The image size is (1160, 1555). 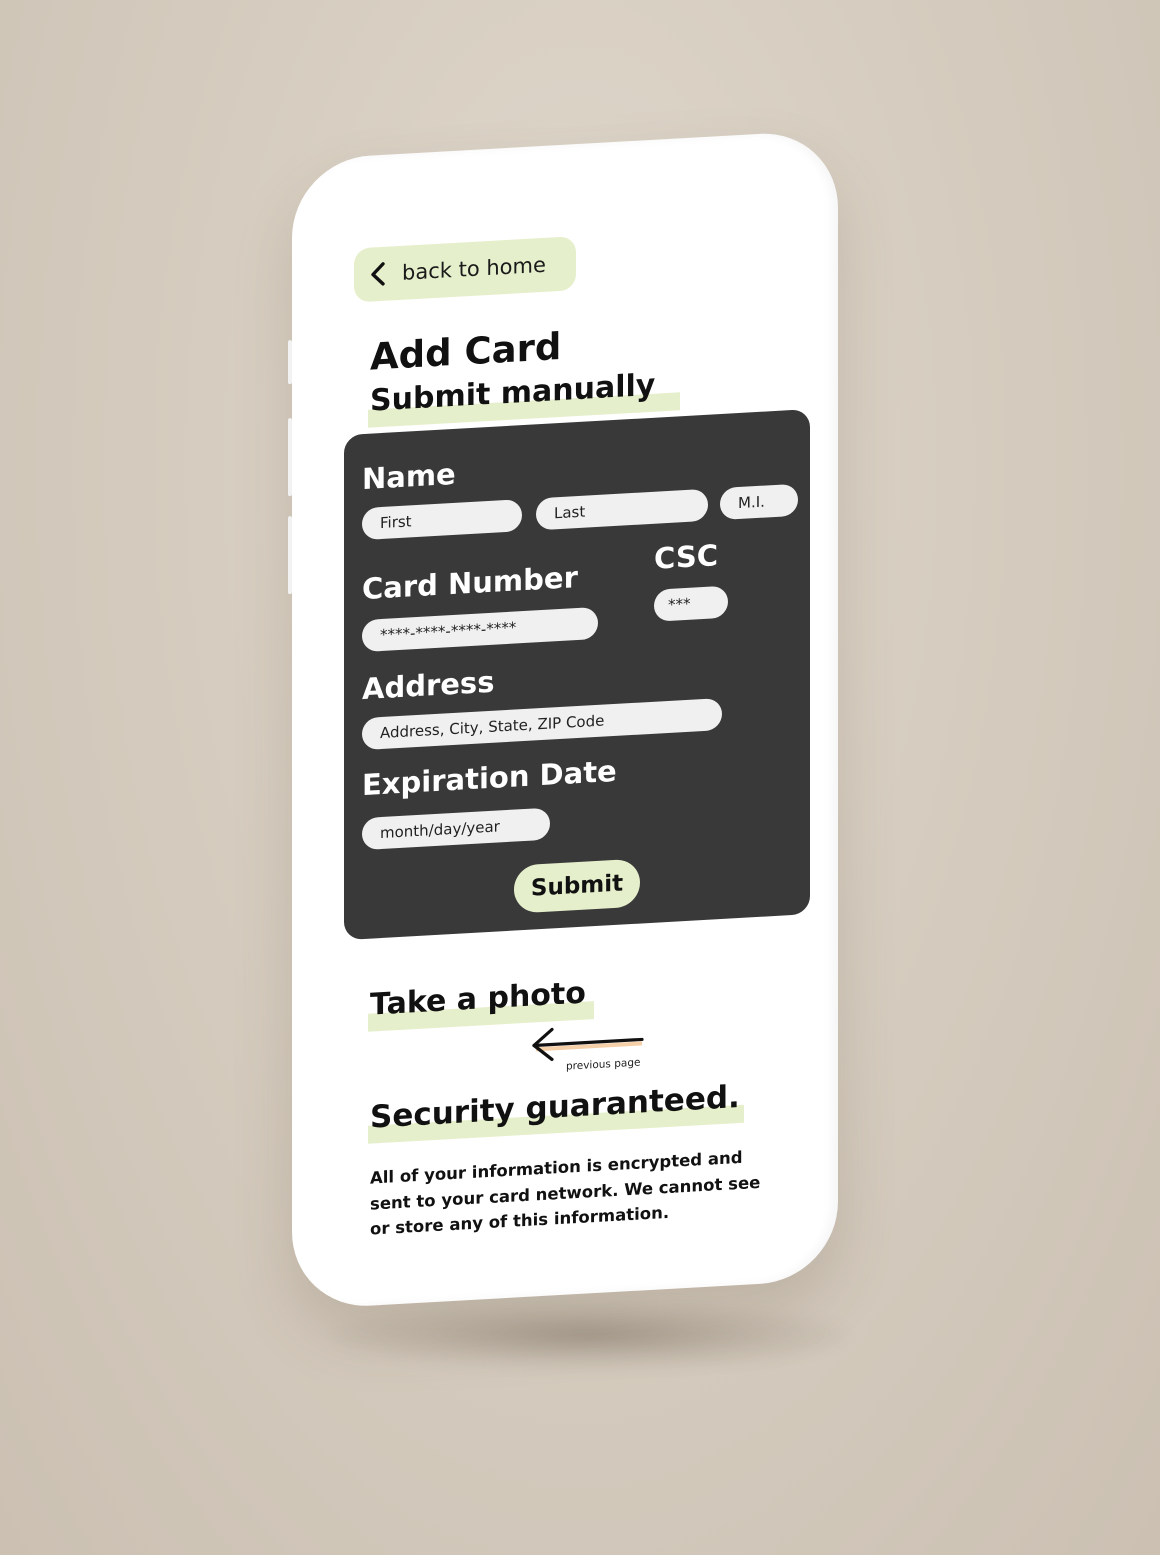 What do you see at coordinates (409, 476) in the screenshot?
I see `name-label: Name` at bounding box center [409, 476].